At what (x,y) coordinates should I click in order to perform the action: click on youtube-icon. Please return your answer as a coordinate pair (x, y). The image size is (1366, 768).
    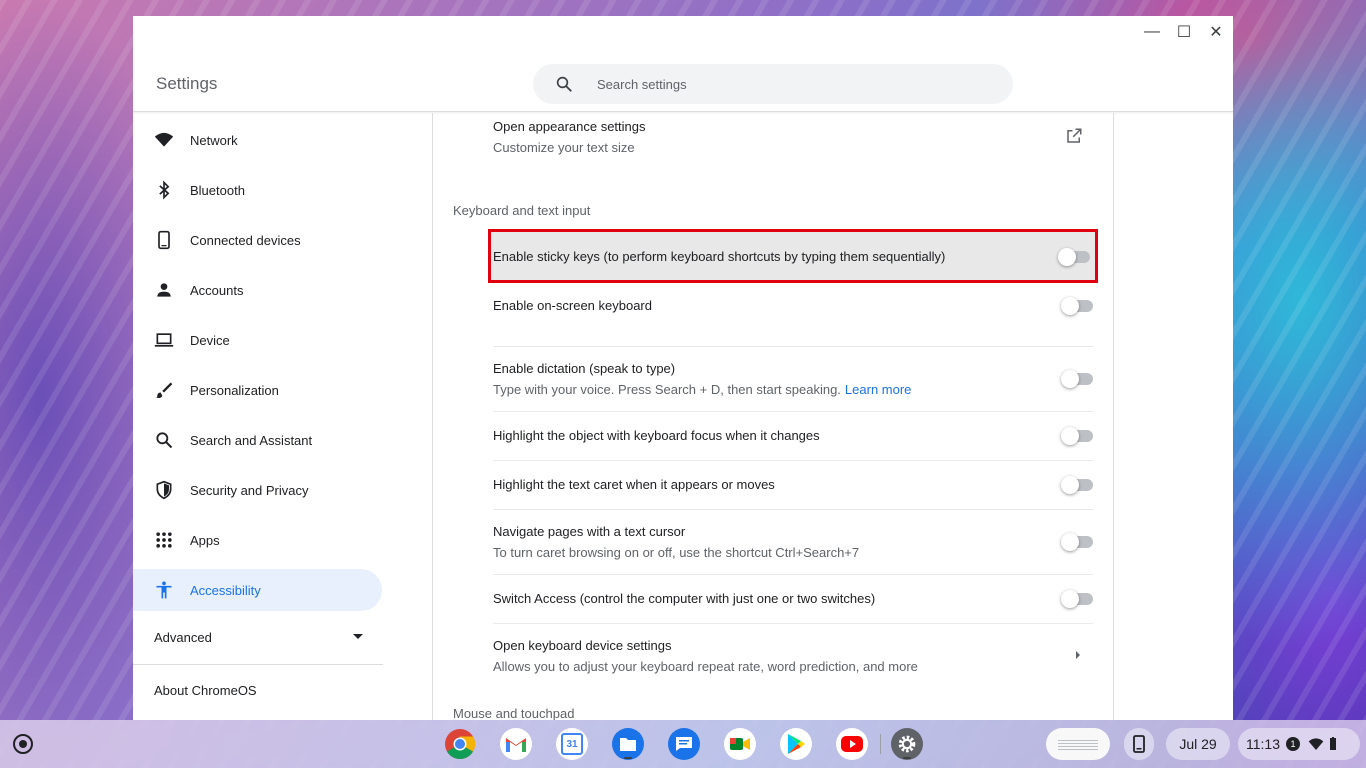
    Looking at the image, I should click on (852, 744).